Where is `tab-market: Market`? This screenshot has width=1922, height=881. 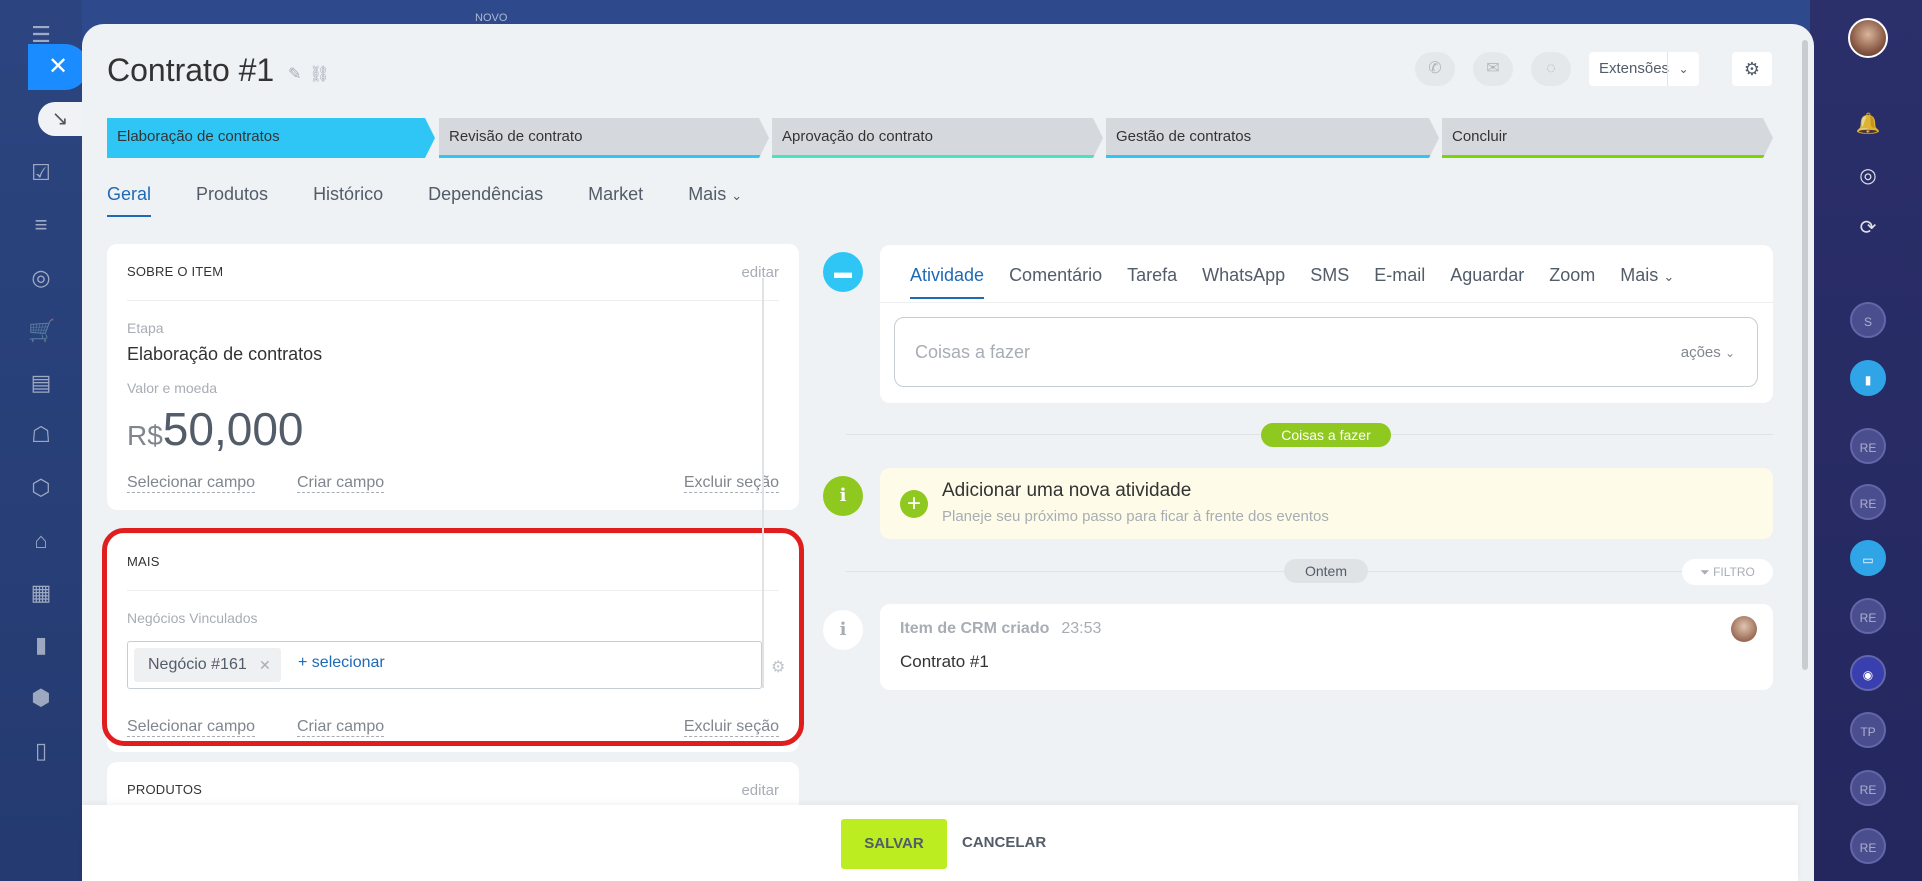
tab-market: Market is located at coordinates (615, 200).